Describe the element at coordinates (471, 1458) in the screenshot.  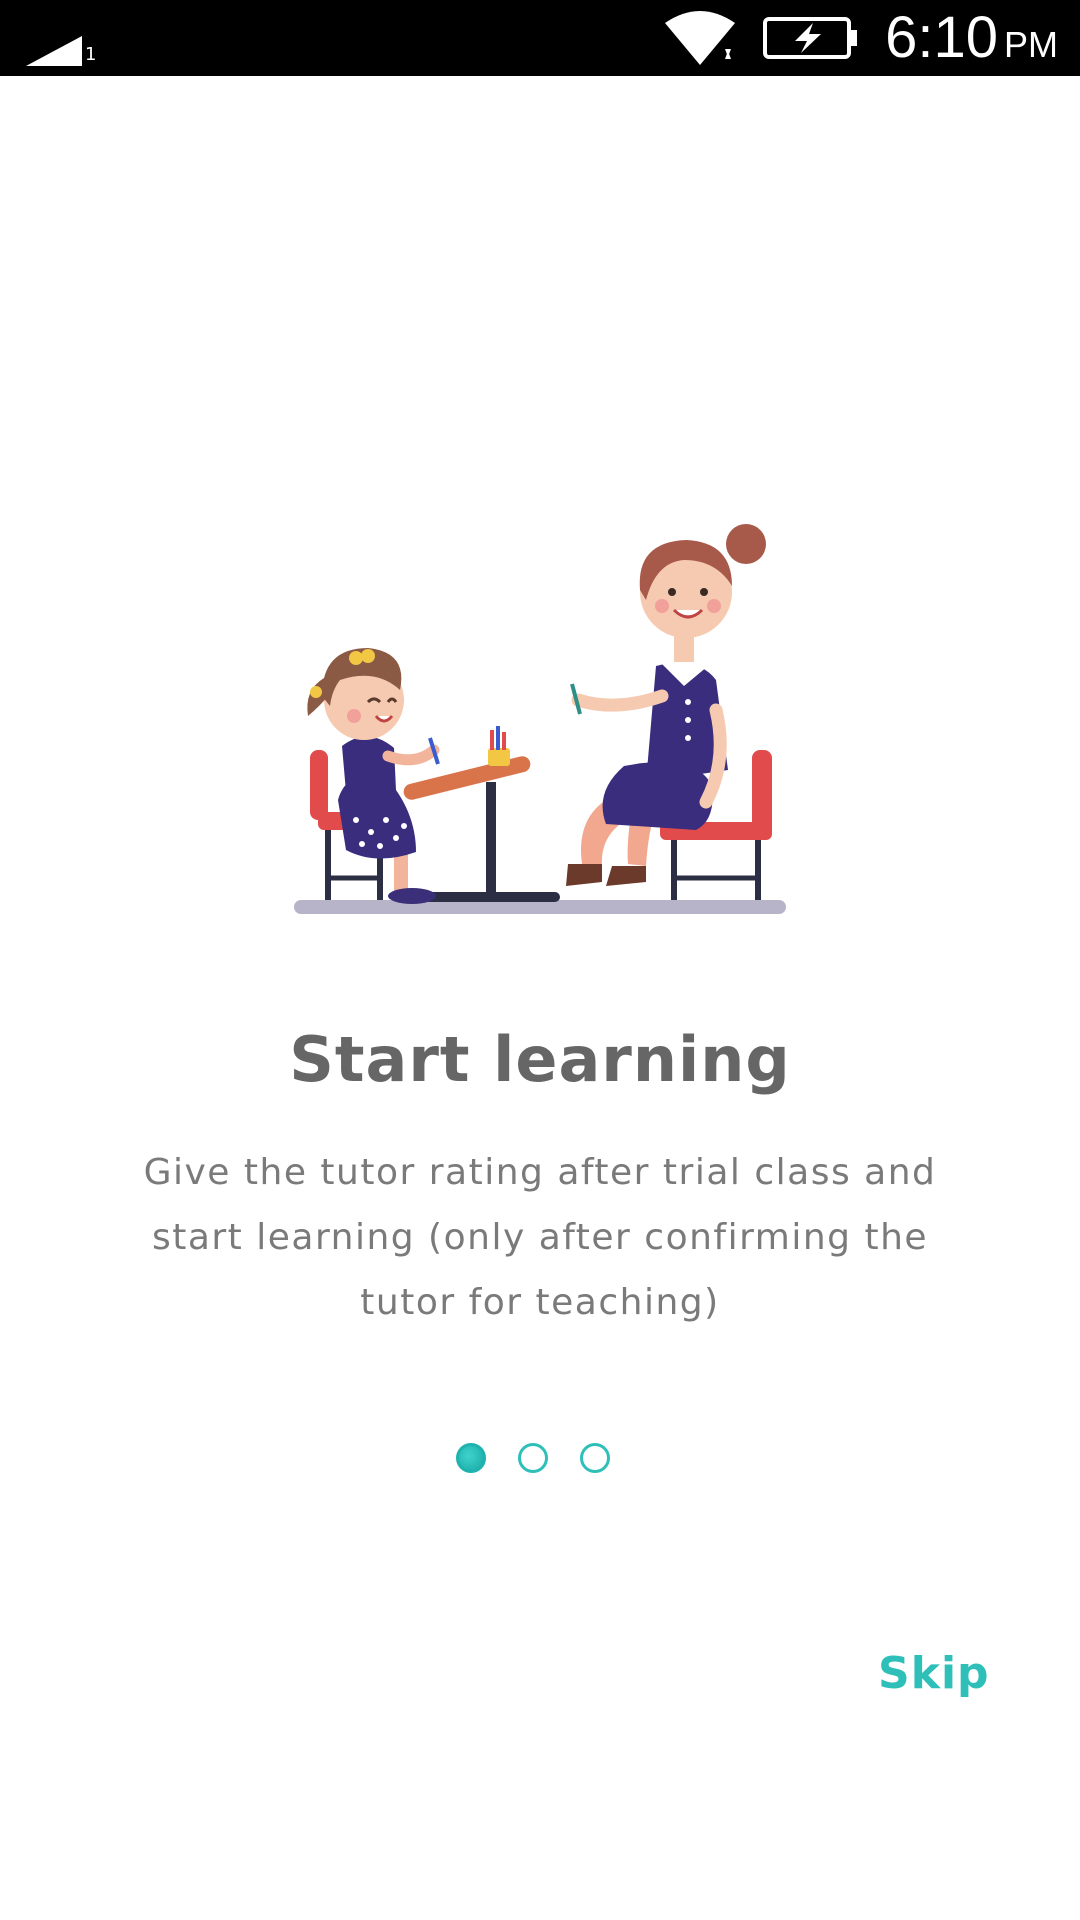
I see `page-dot-active` at that location.